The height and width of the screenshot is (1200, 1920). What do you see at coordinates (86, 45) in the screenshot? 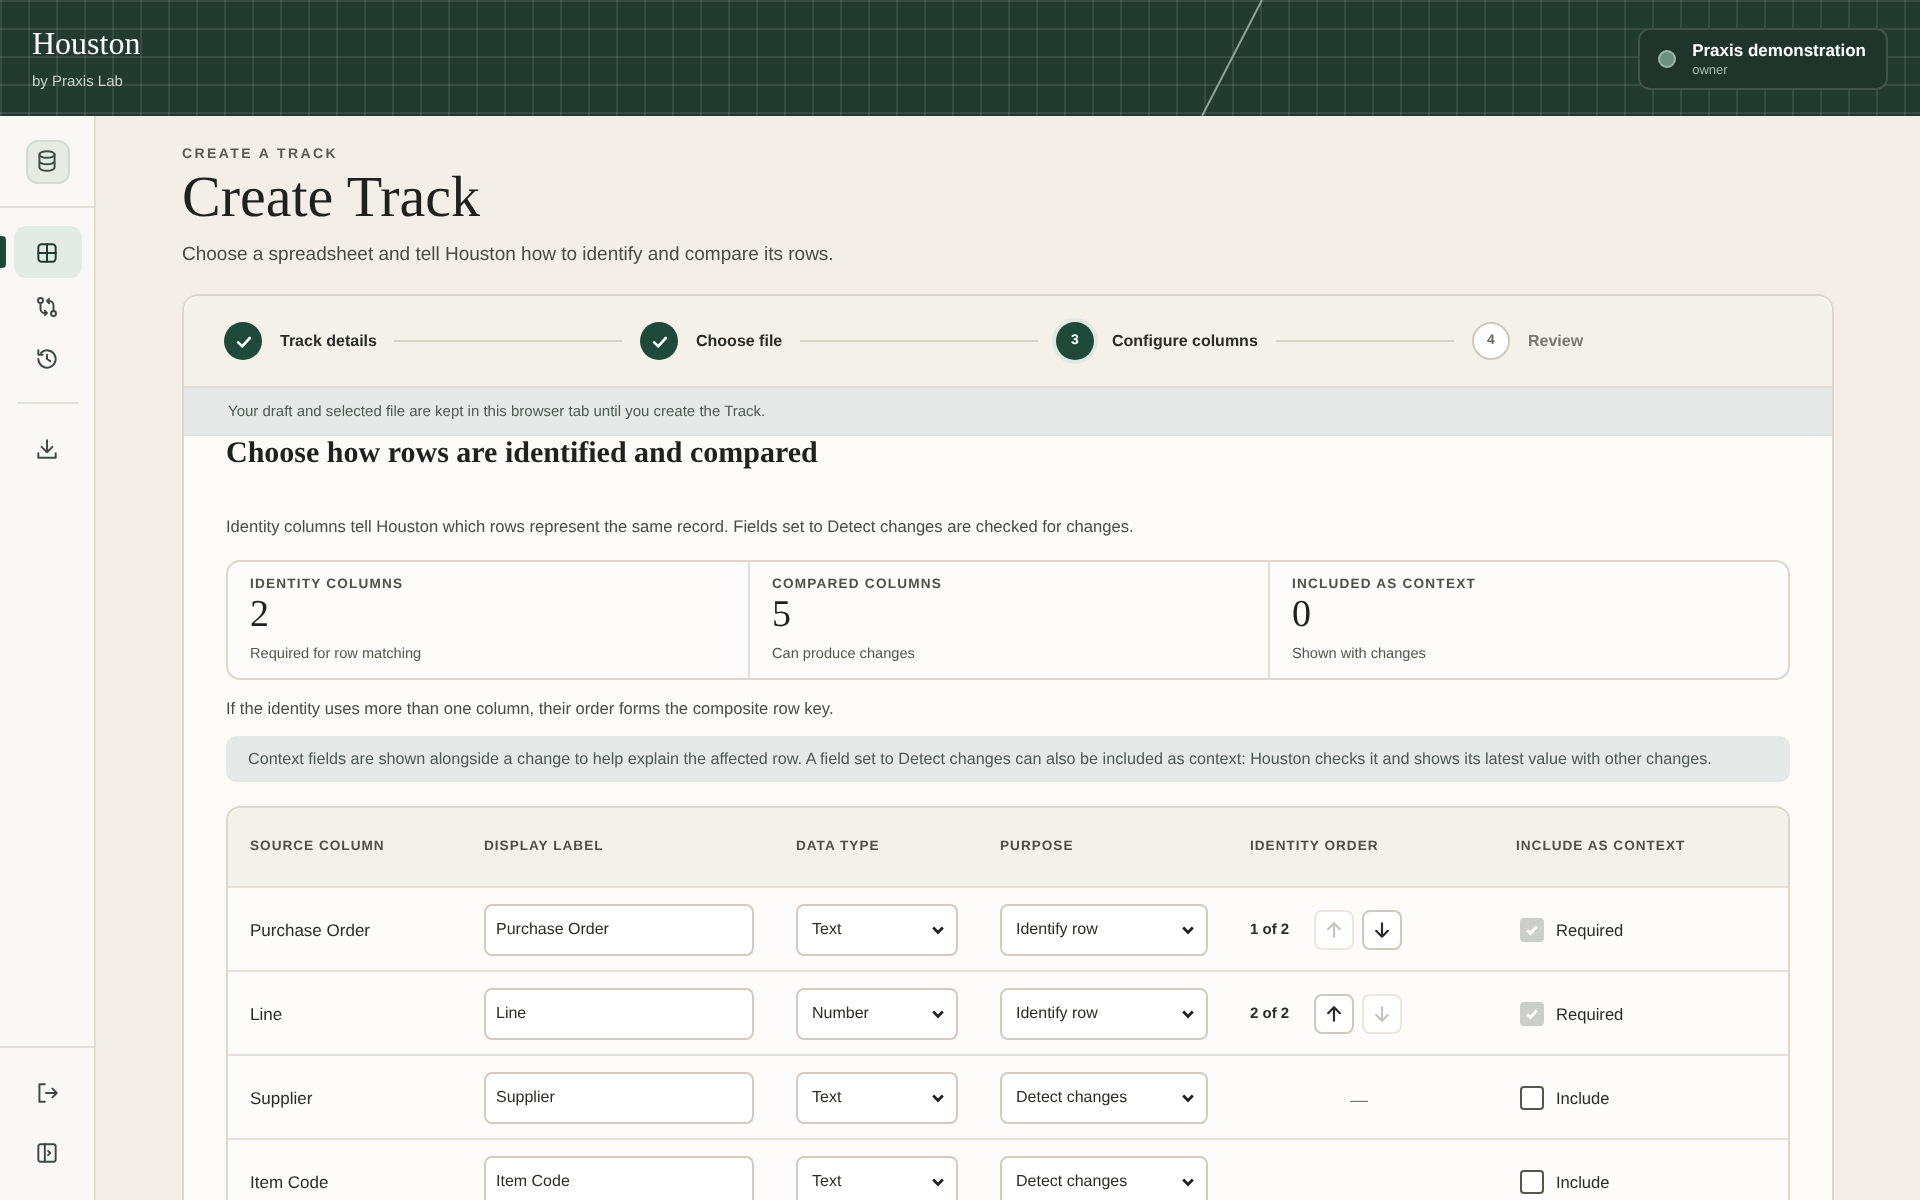
I see `app-name: Houston` at bounding box center [86, 45].